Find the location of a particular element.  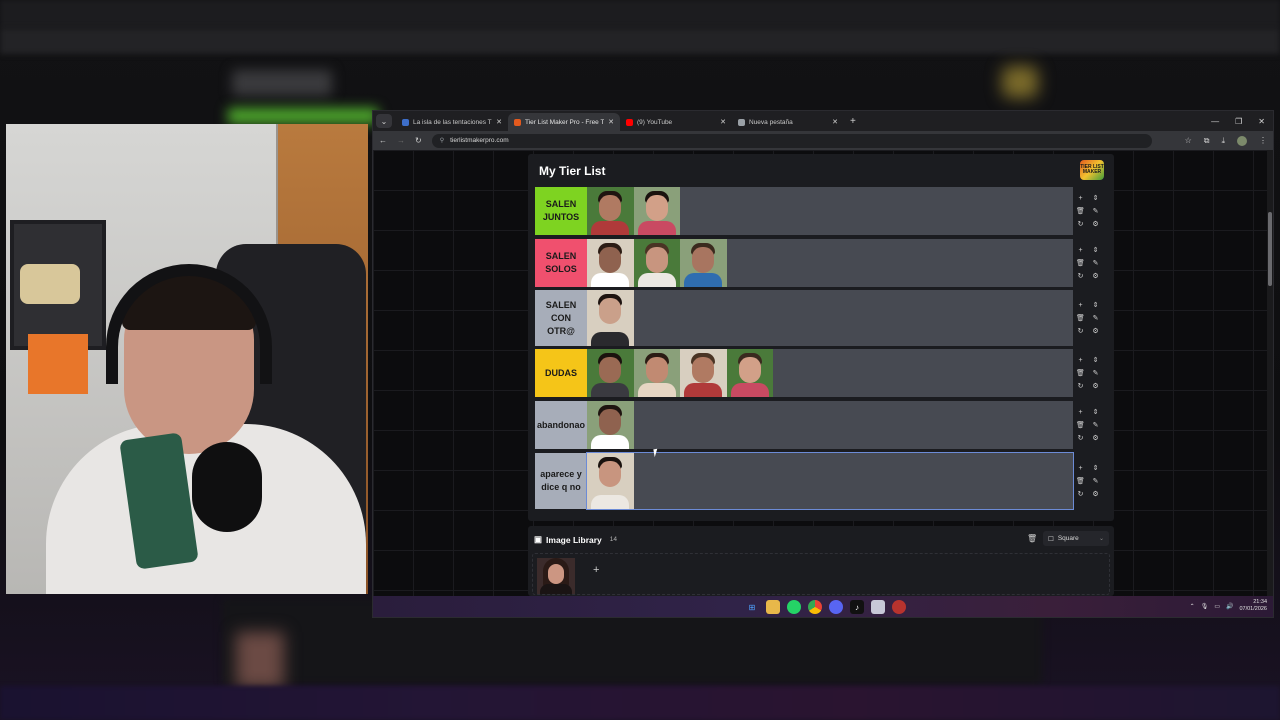

reload-icon: ↻ is located at coordinates (418, 140).